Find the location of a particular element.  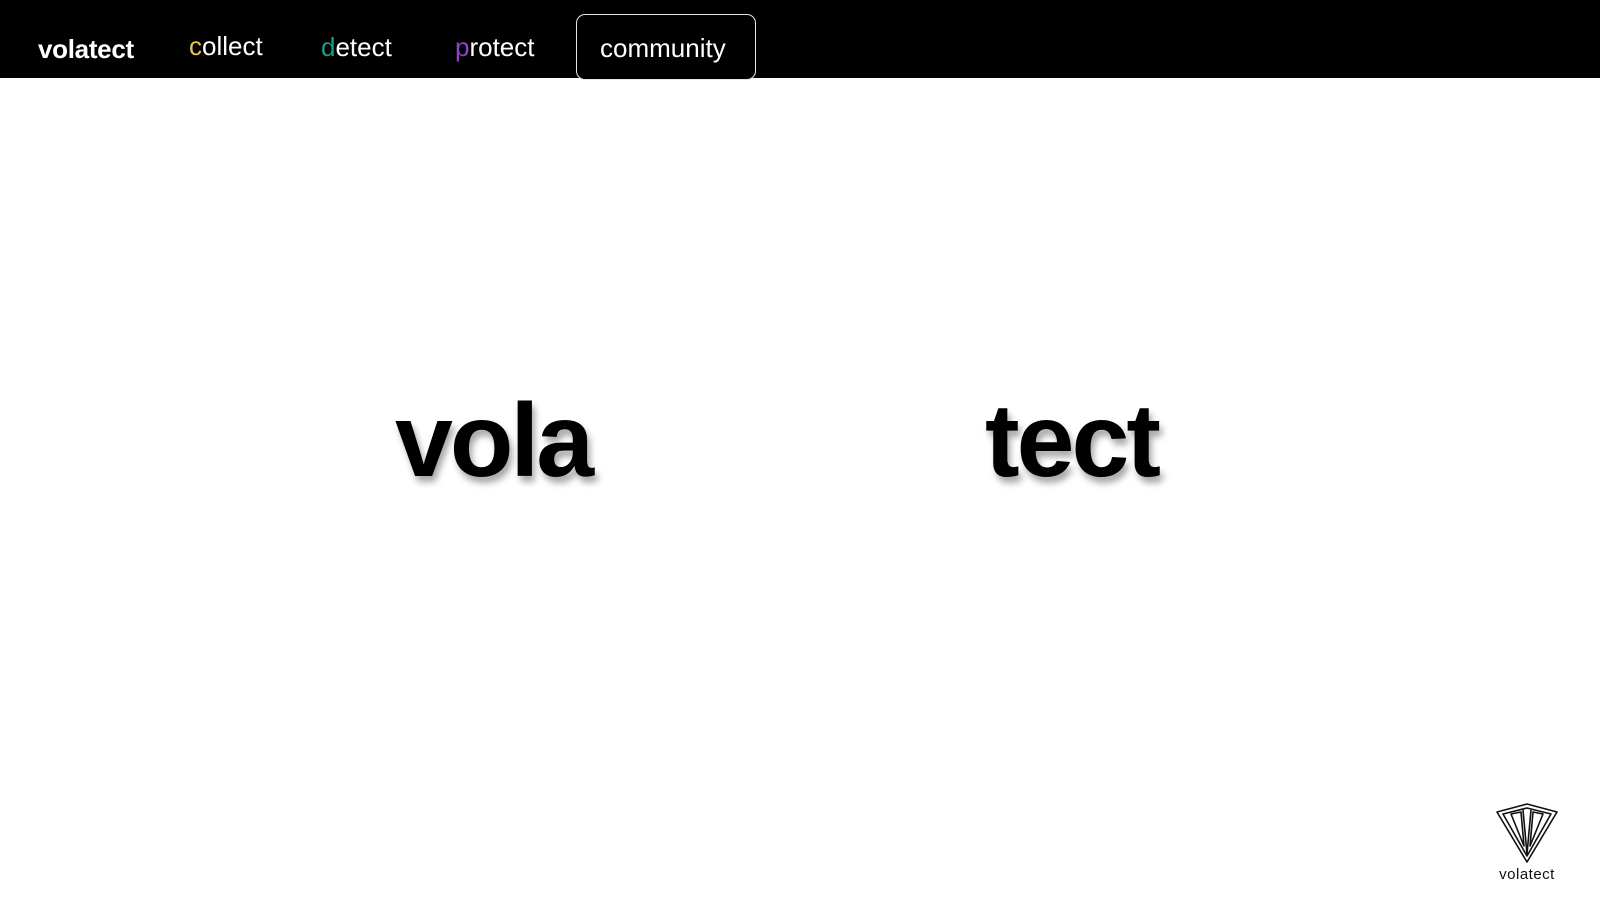

nav-item-collect: collect is located at coordinates (226, 46).